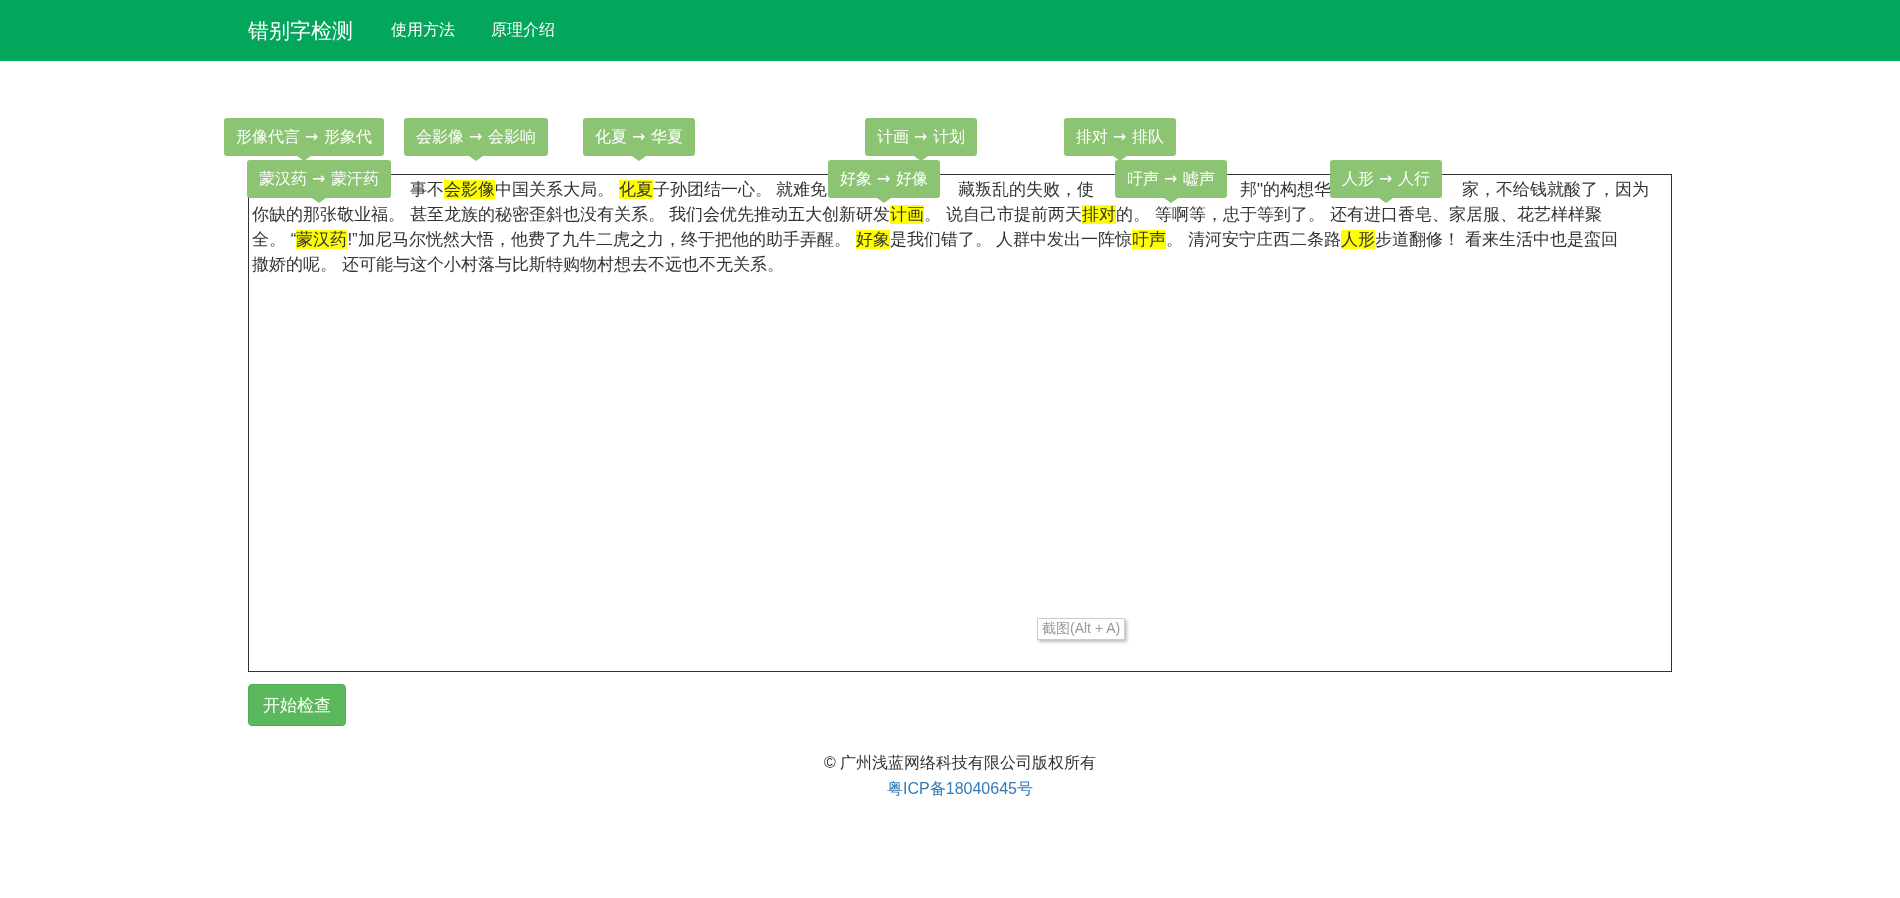 This screenshot has width=1900, height=898. What do you see at coordinates (1120, 137) in the screenshot?
I see `correction-tooltip: 排对 → 排队` at bounding box center [1120, 137].